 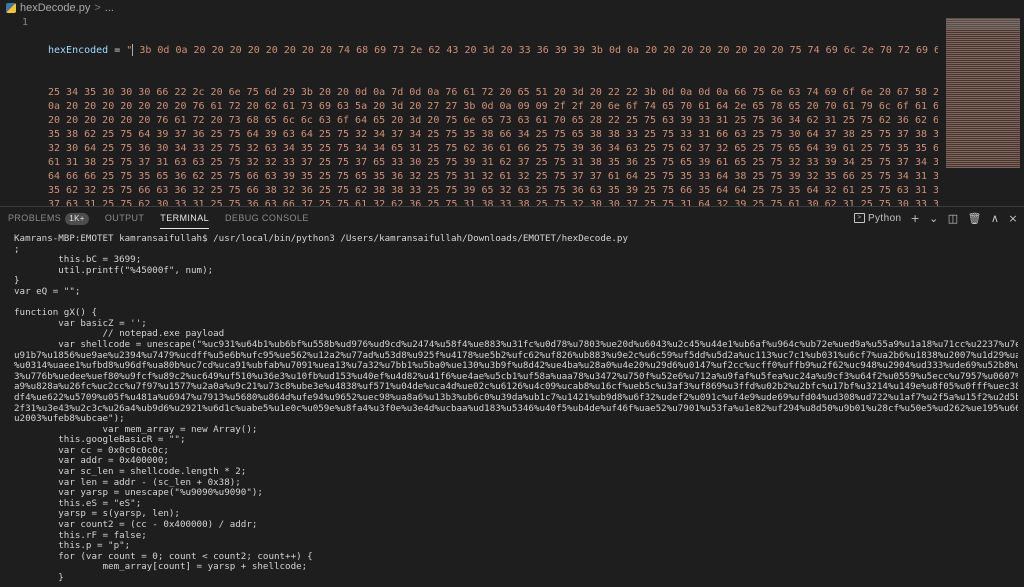 What do you see at coordinates (953, 218) in the screenshot?
I see `split-terminal-icon: ◫` at bounding box center [953, 218].